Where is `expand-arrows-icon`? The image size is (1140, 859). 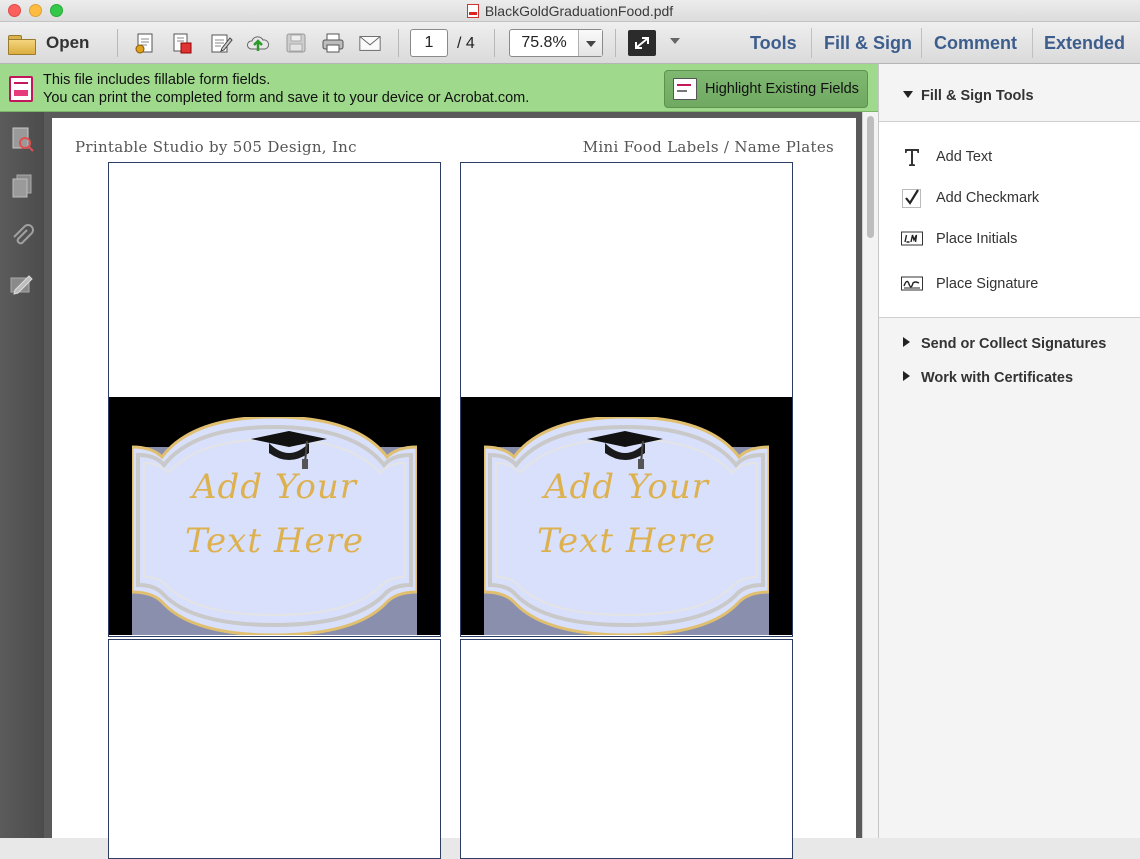
expand-arrows-icon is located at coordinates (642, 43).